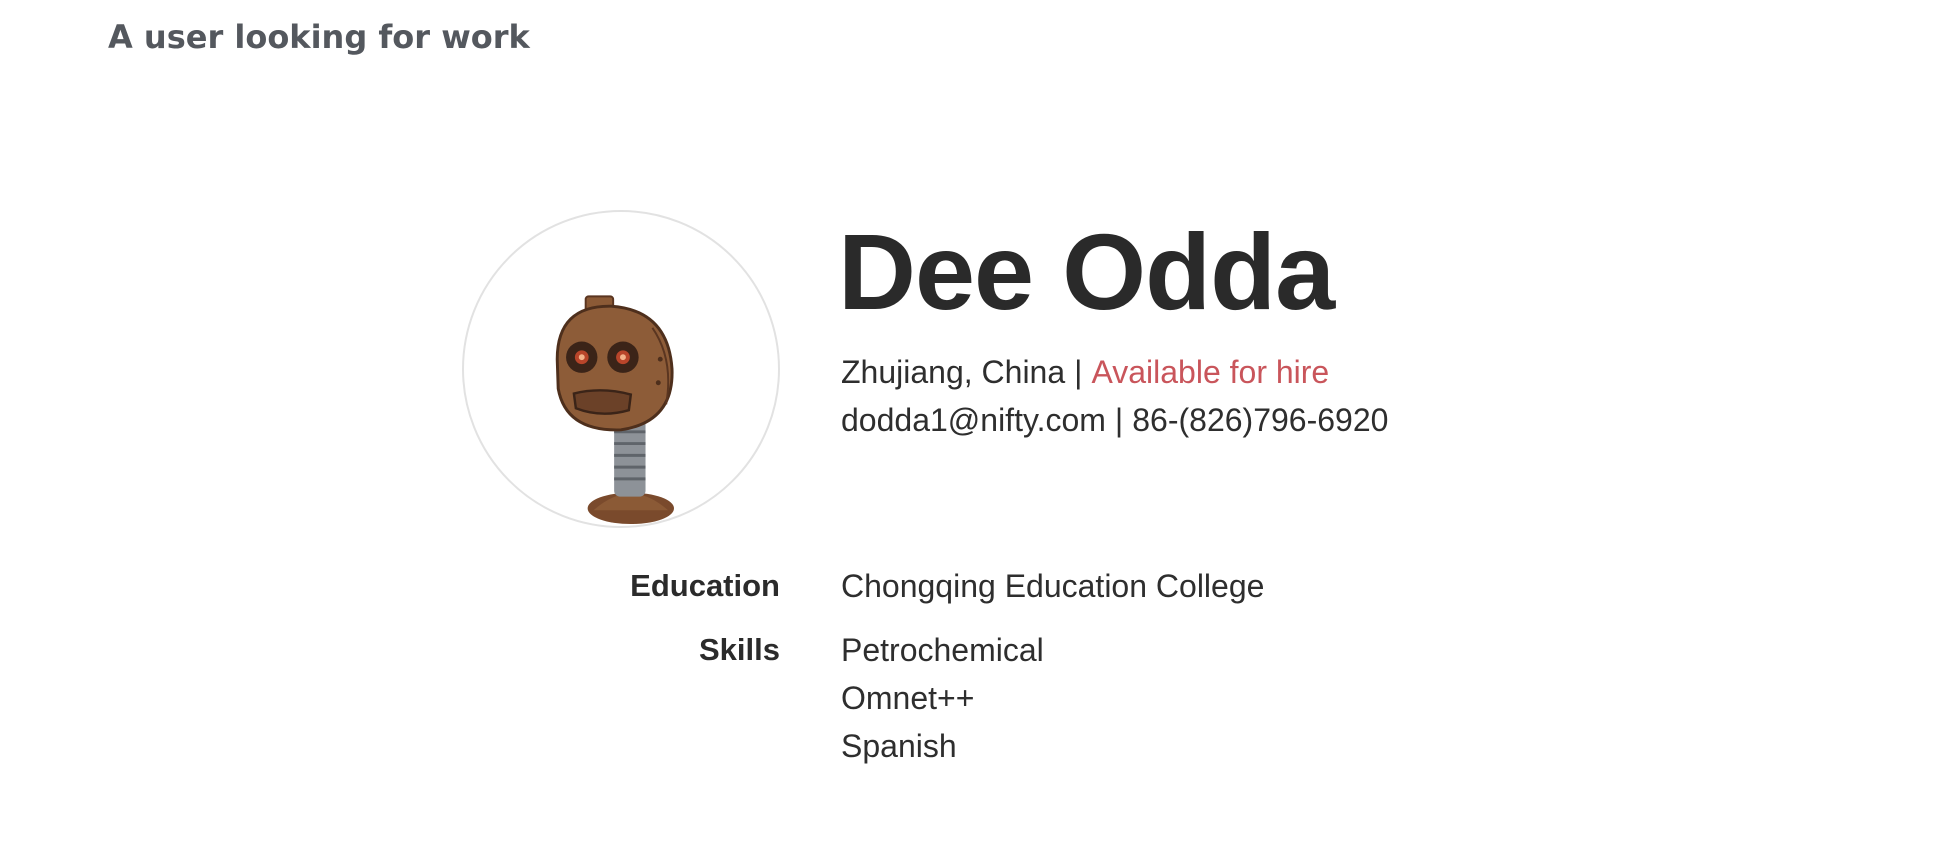 The width and height of the screenshot is (1958, 856). Describe the element at coordinates (614, 410) in the screenshot. I see `robot-avatar-icon` at that location.